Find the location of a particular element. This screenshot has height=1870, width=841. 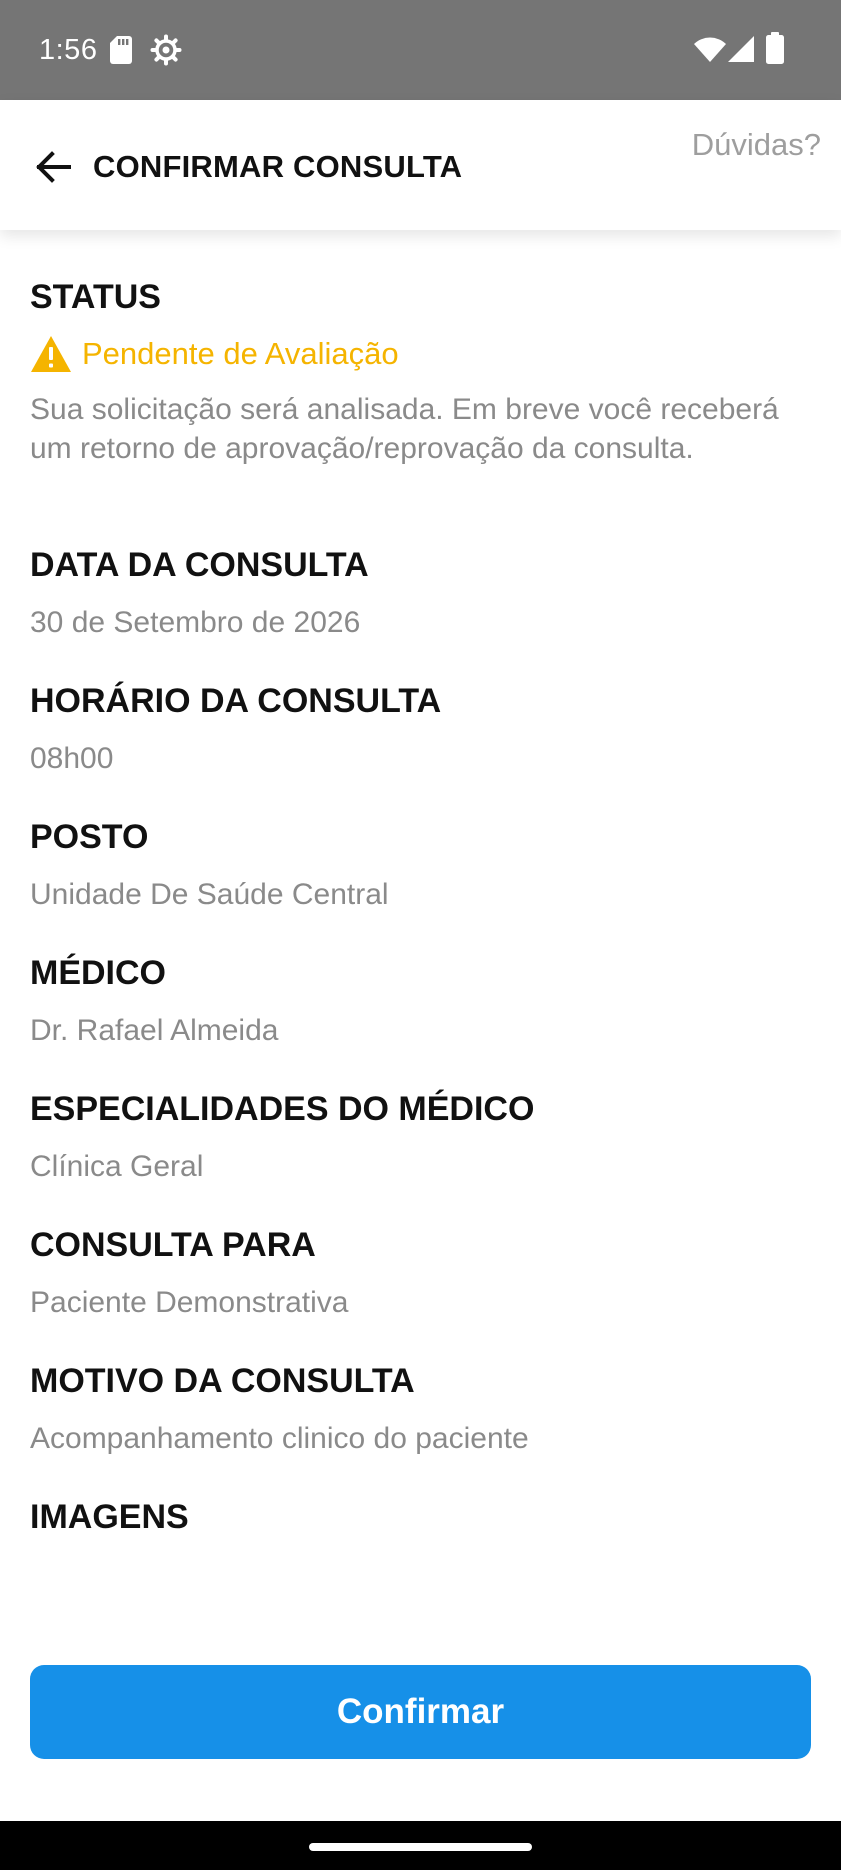

wifi-icon is located at coordinates (710, 49).